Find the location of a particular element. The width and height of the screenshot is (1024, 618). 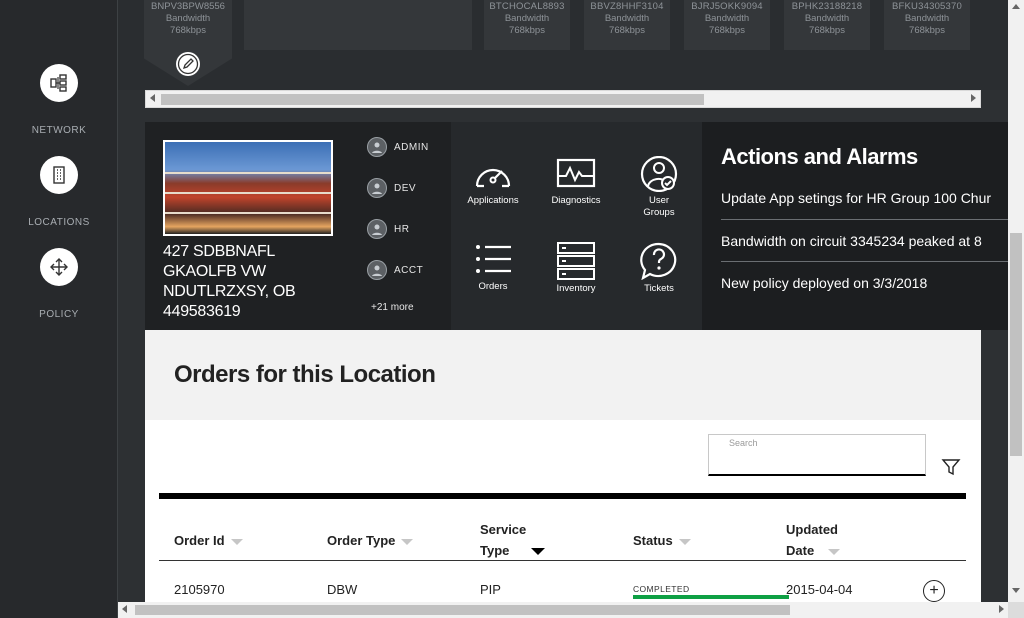

sidebar-item-network: NETWORK is located at coordinates (59, 100).